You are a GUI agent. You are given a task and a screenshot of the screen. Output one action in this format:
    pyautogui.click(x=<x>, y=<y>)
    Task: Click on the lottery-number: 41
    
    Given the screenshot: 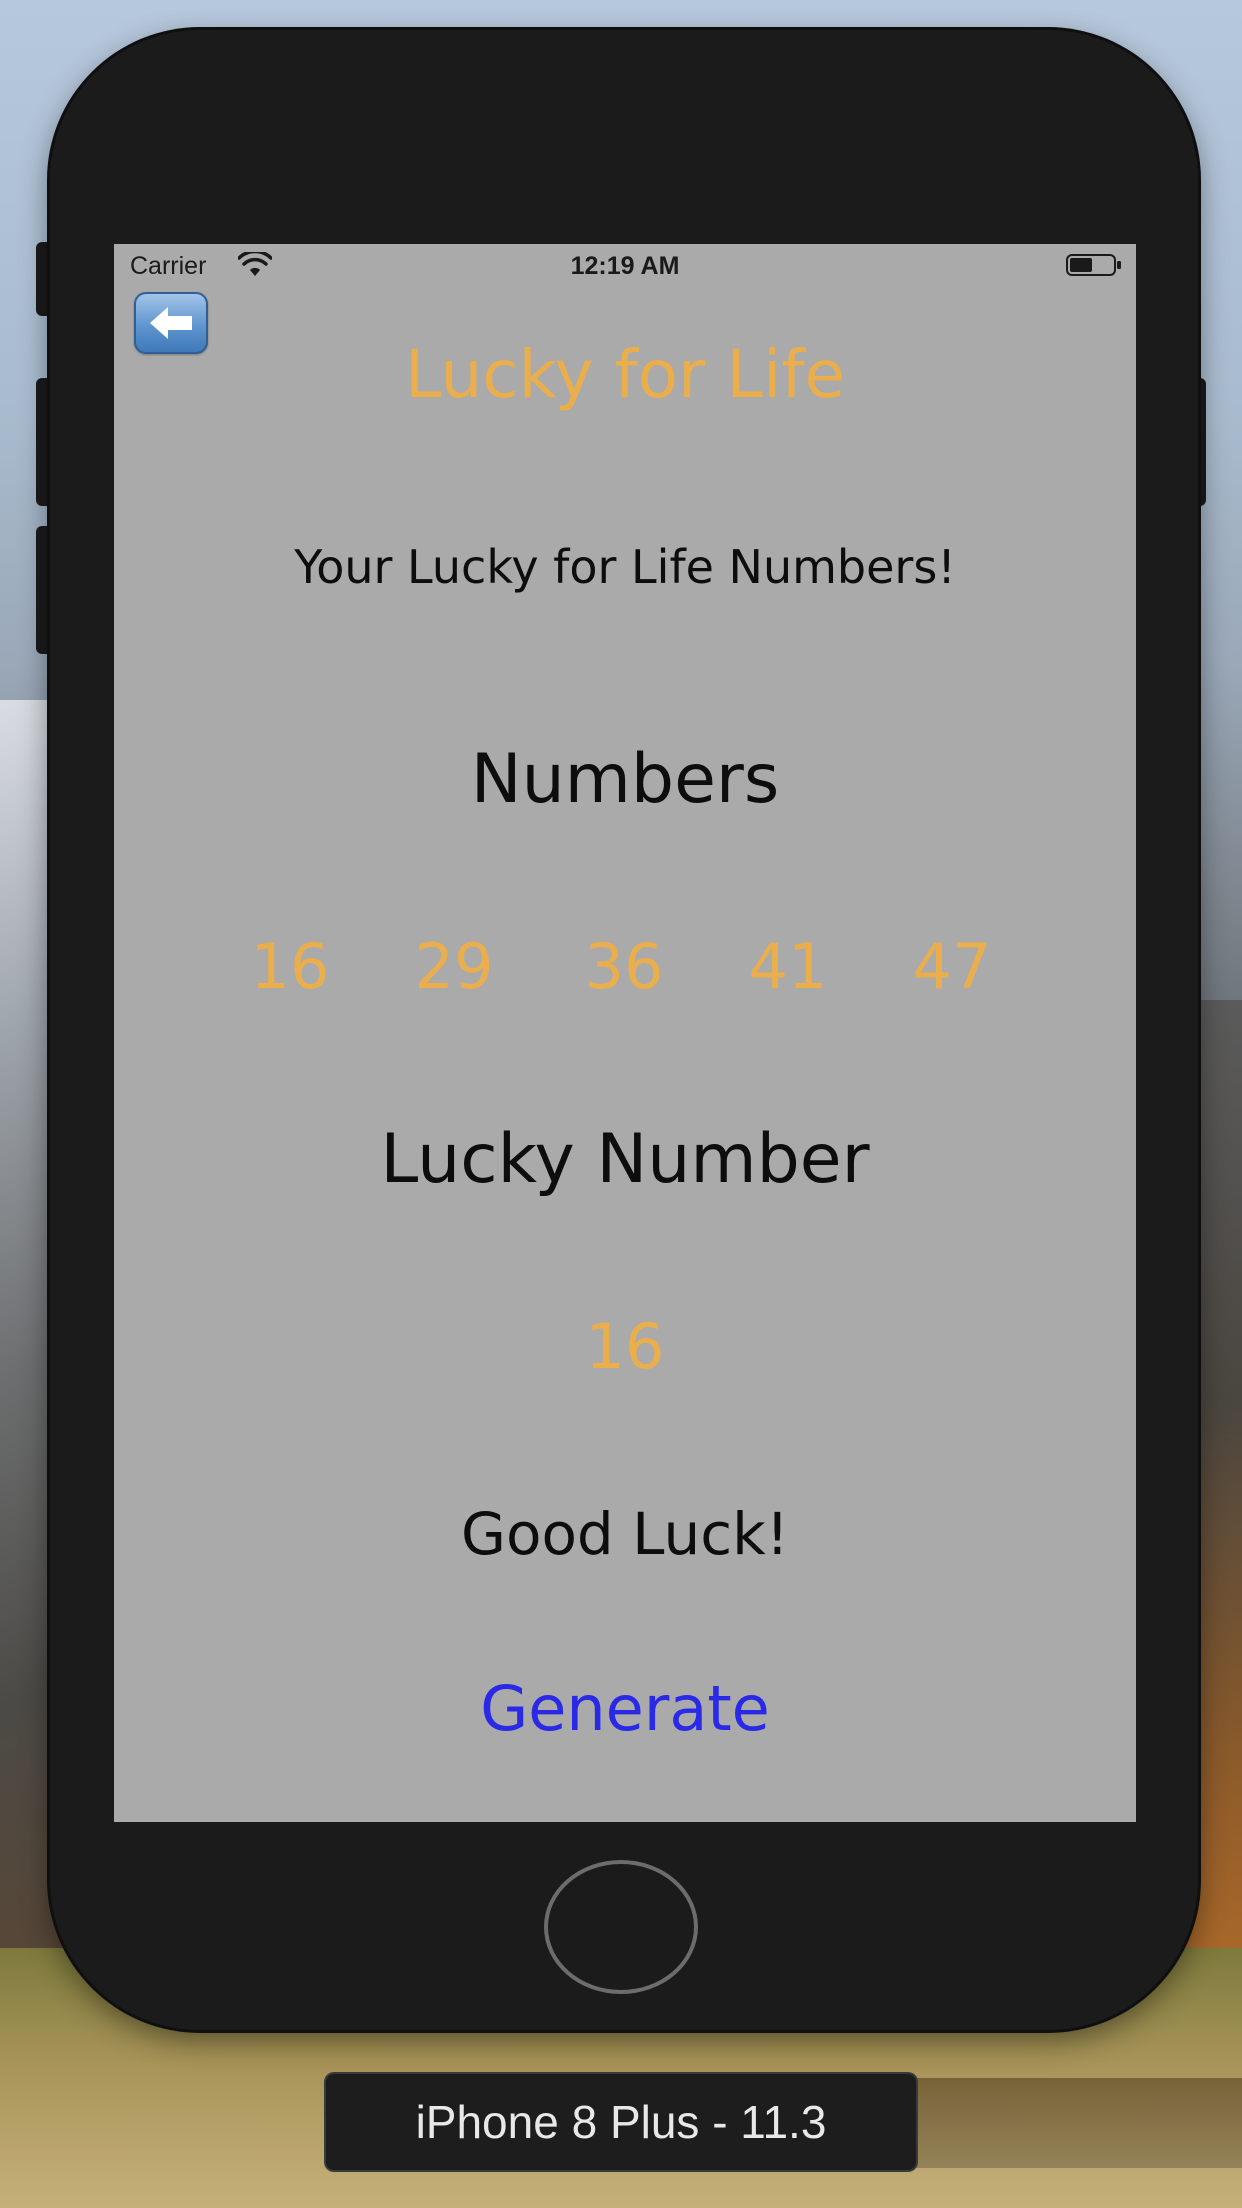 What is the action you would take?
    pyautogui.click(x=788, y=966)
    